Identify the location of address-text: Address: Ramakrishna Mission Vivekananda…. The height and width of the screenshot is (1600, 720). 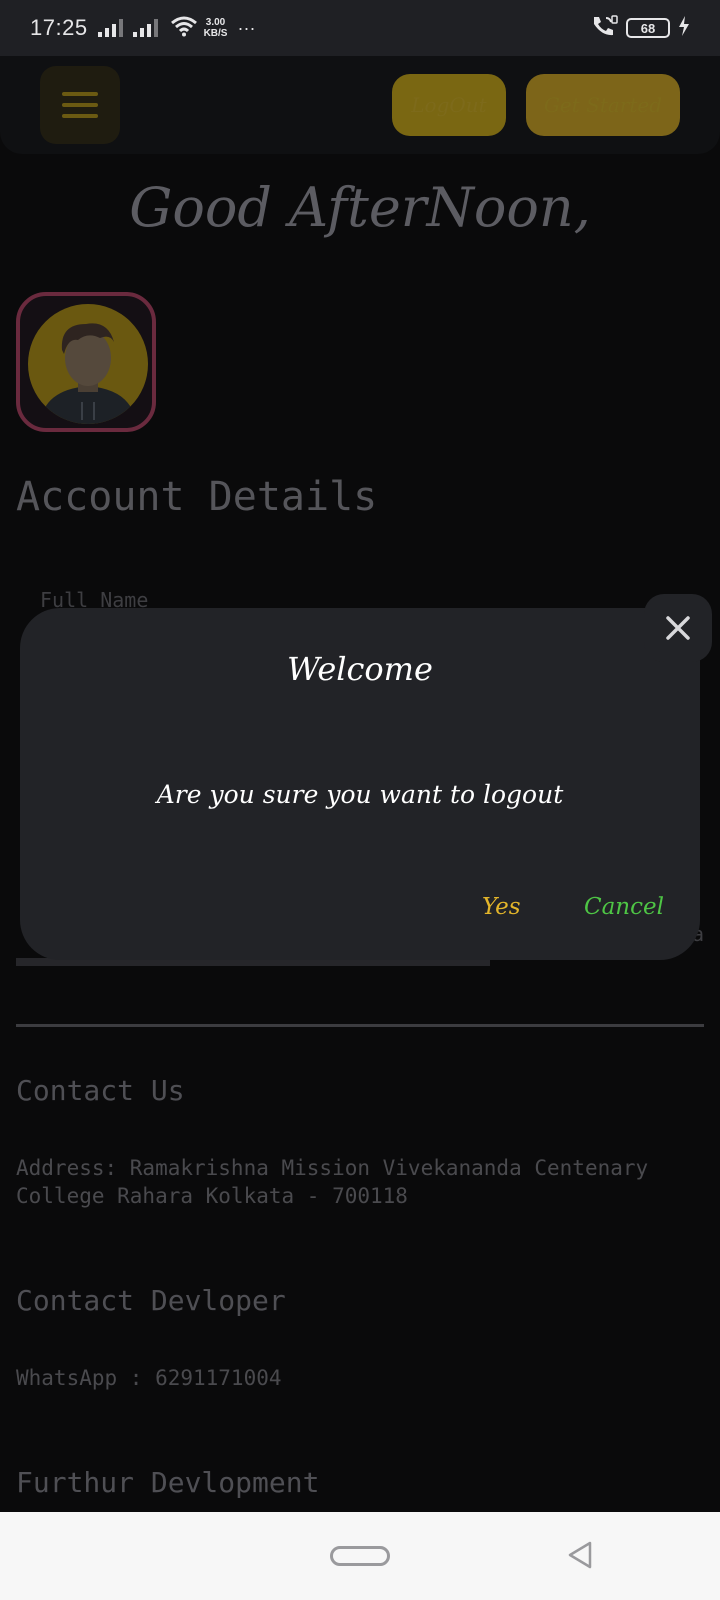
(332, 1182).